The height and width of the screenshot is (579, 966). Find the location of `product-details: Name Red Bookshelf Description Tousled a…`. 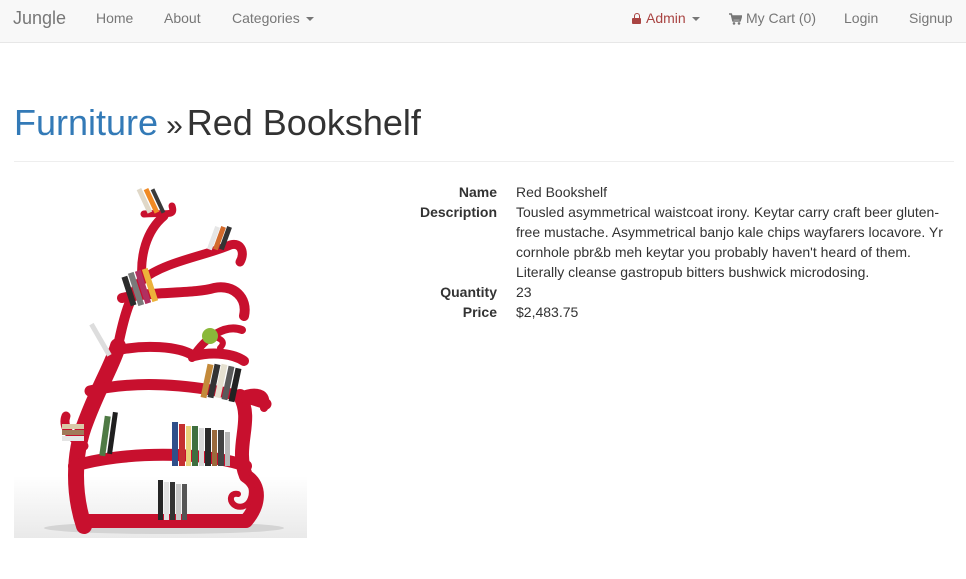

product-details: Name Red Bookshelf Description Tousled a… is located at coordinates (678, 252).